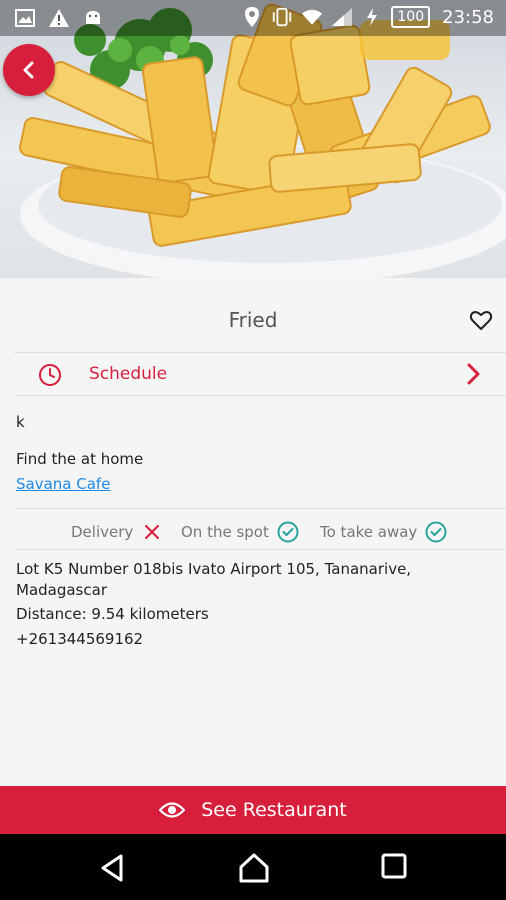 This screenshot has width=506, height=900. I want to click on nav-back-button, so click(113, 868).